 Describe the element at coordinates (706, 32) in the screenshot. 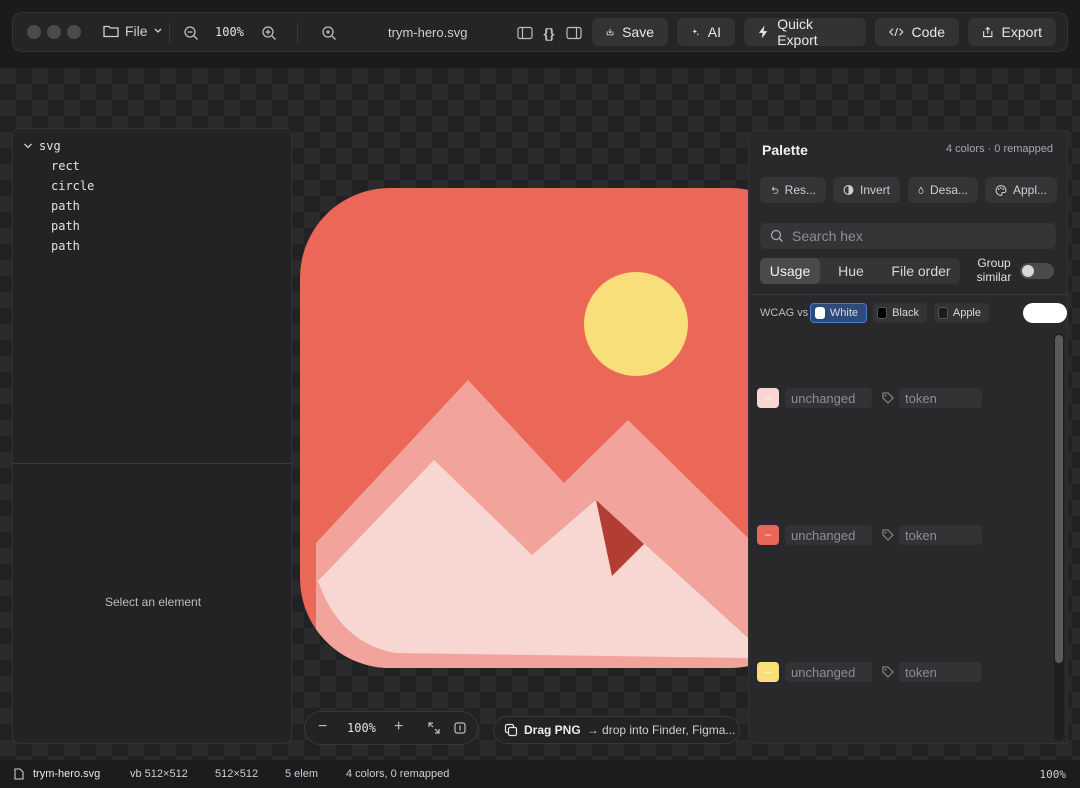

I see `ai-button: AI` at that location.